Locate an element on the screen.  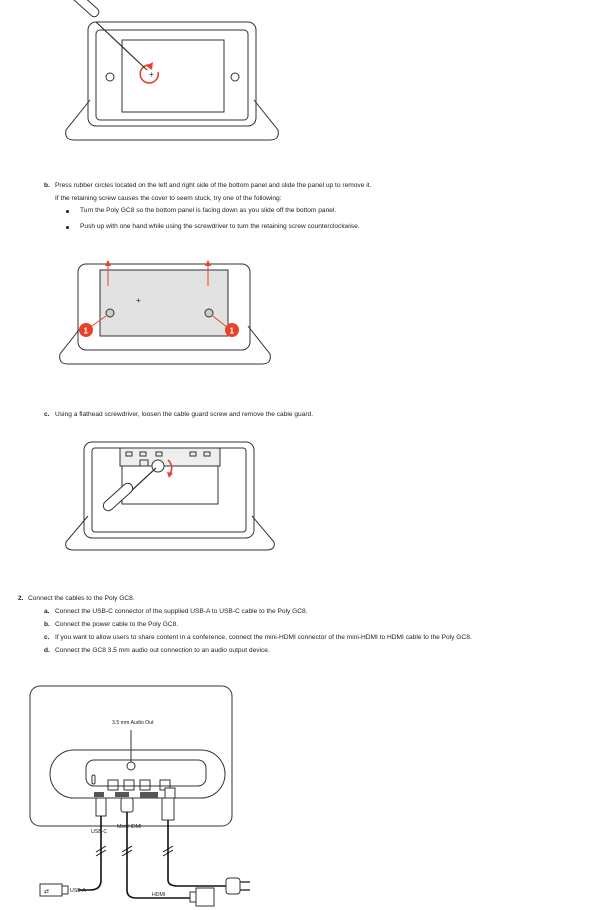
usbc-port is located at coordinates (99, 794).